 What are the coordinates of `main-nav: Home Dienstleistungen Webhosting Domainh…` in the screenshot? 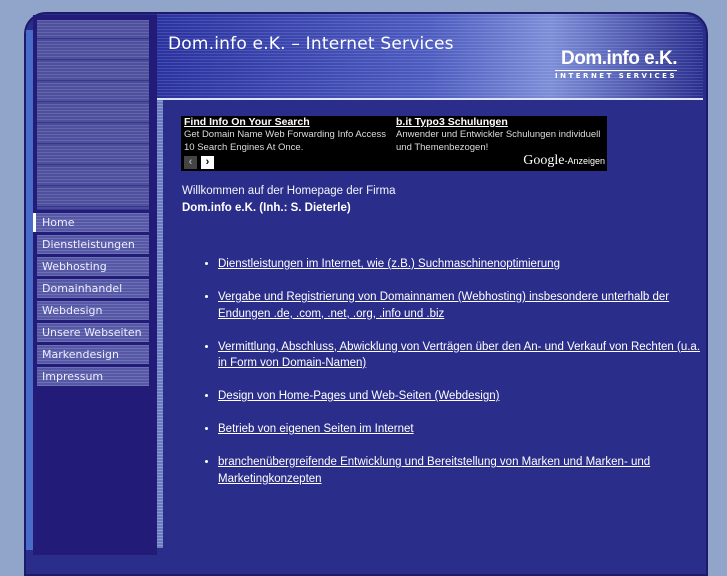 It's located at (91, 301).